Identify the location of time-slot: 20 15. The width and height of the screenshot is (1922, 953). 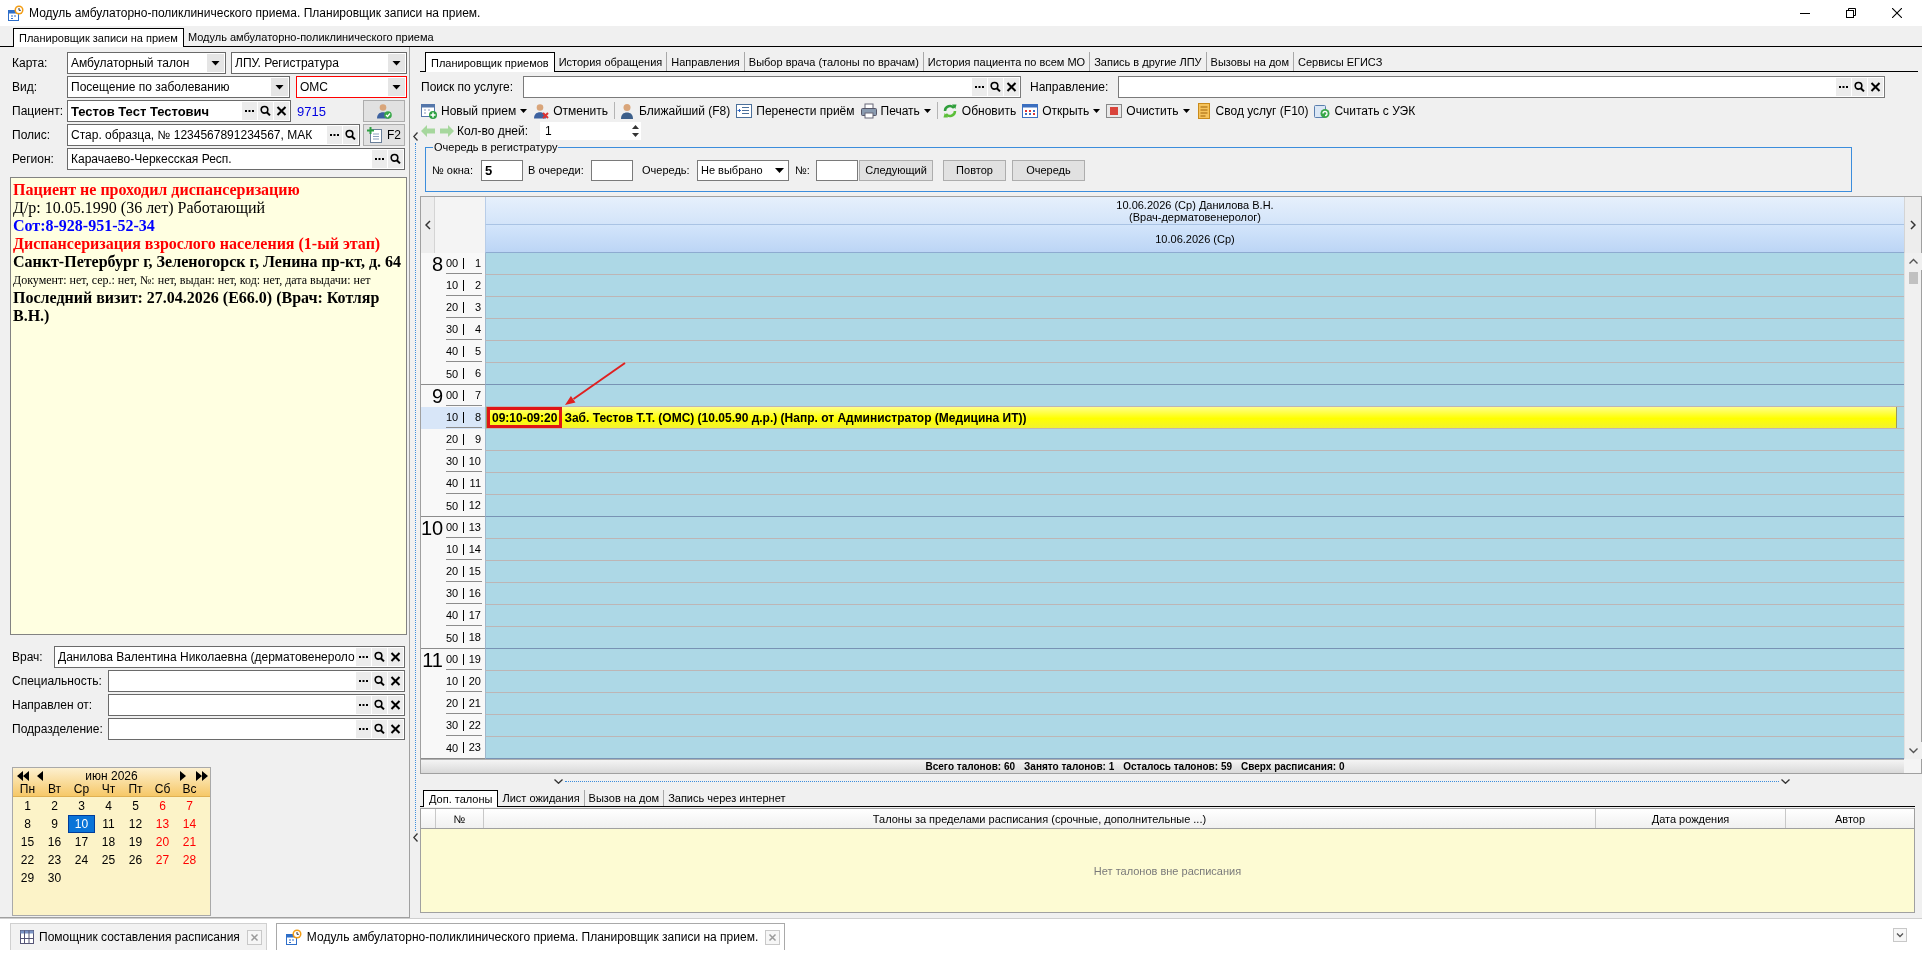
(453, 572).